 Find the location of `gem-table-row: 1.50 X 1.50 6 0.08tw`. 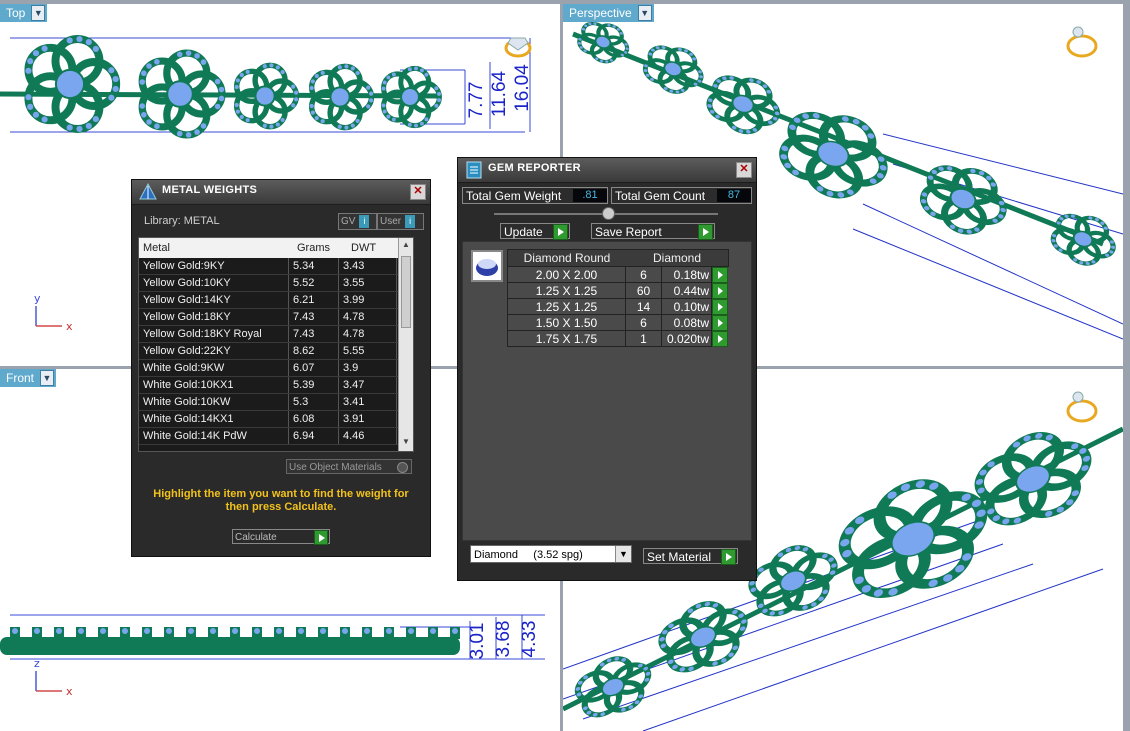

gem-table-row: 1.50 X 1.50 6 0.08tw is located at coordinates (618, 323).